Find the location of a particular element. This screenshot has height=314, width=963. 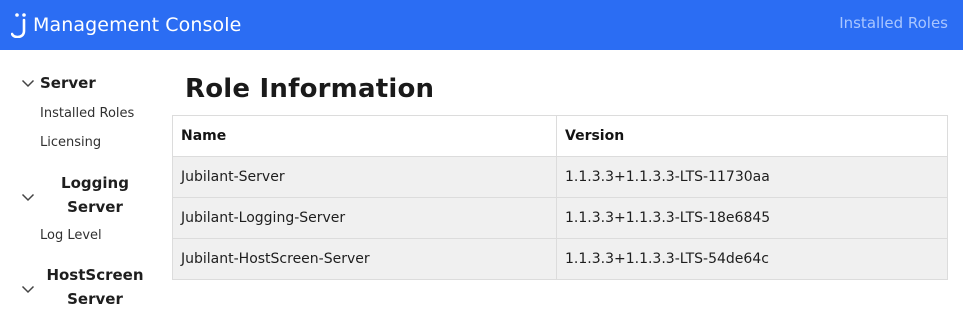

table-header-row: Name Version is located at coordinates (560, 136).